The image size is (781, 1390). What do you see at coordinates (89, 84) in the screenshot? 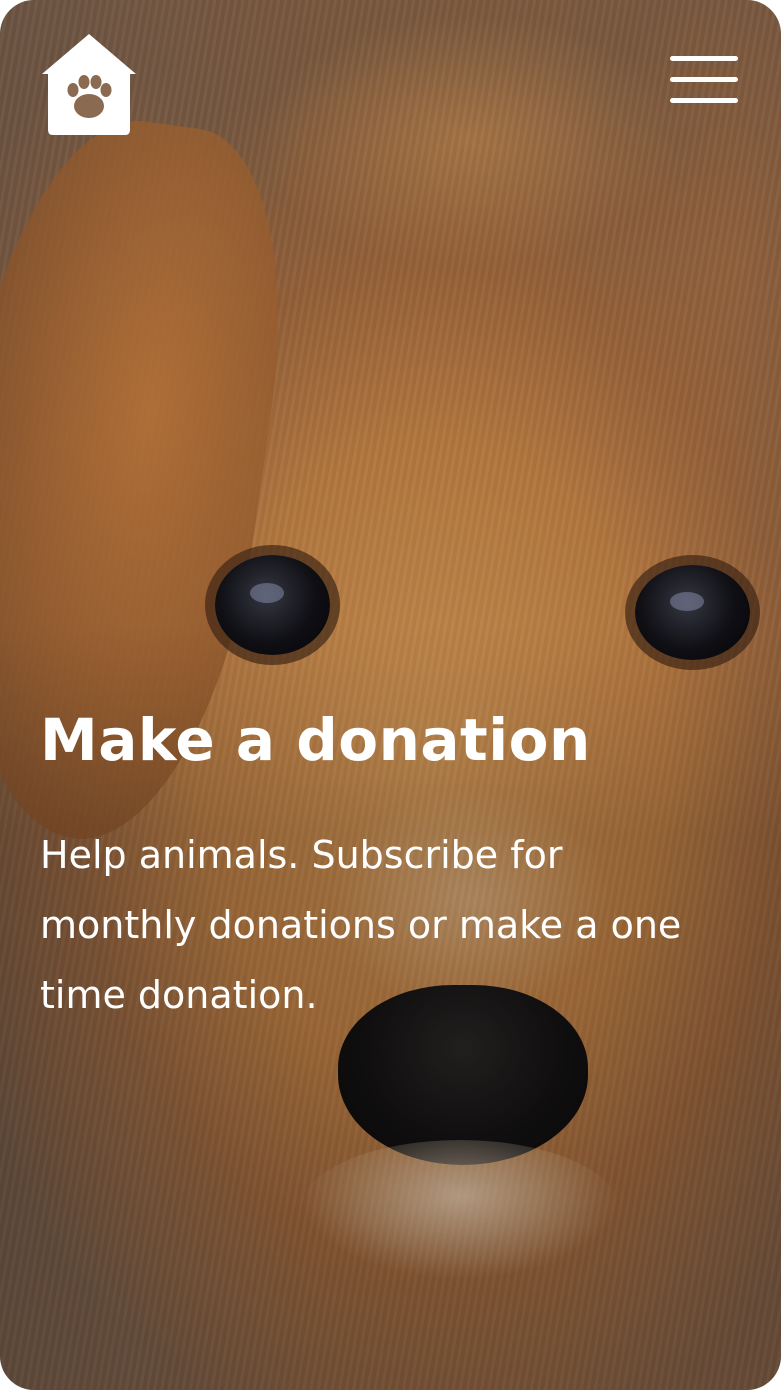
I see `house-paw-icon` at bounding box center [89, 84].